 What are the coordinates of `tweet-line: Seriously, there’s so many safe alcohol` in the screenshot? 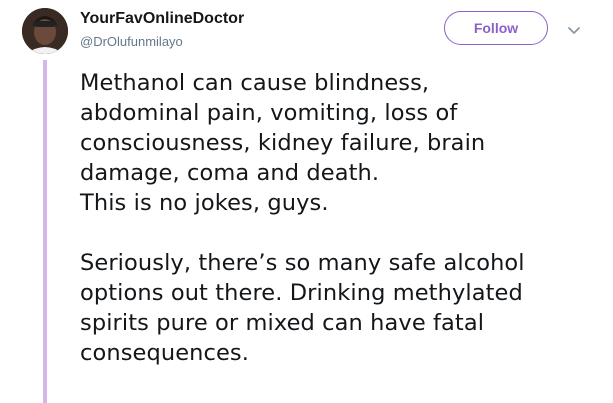 It's located at (302, 263).